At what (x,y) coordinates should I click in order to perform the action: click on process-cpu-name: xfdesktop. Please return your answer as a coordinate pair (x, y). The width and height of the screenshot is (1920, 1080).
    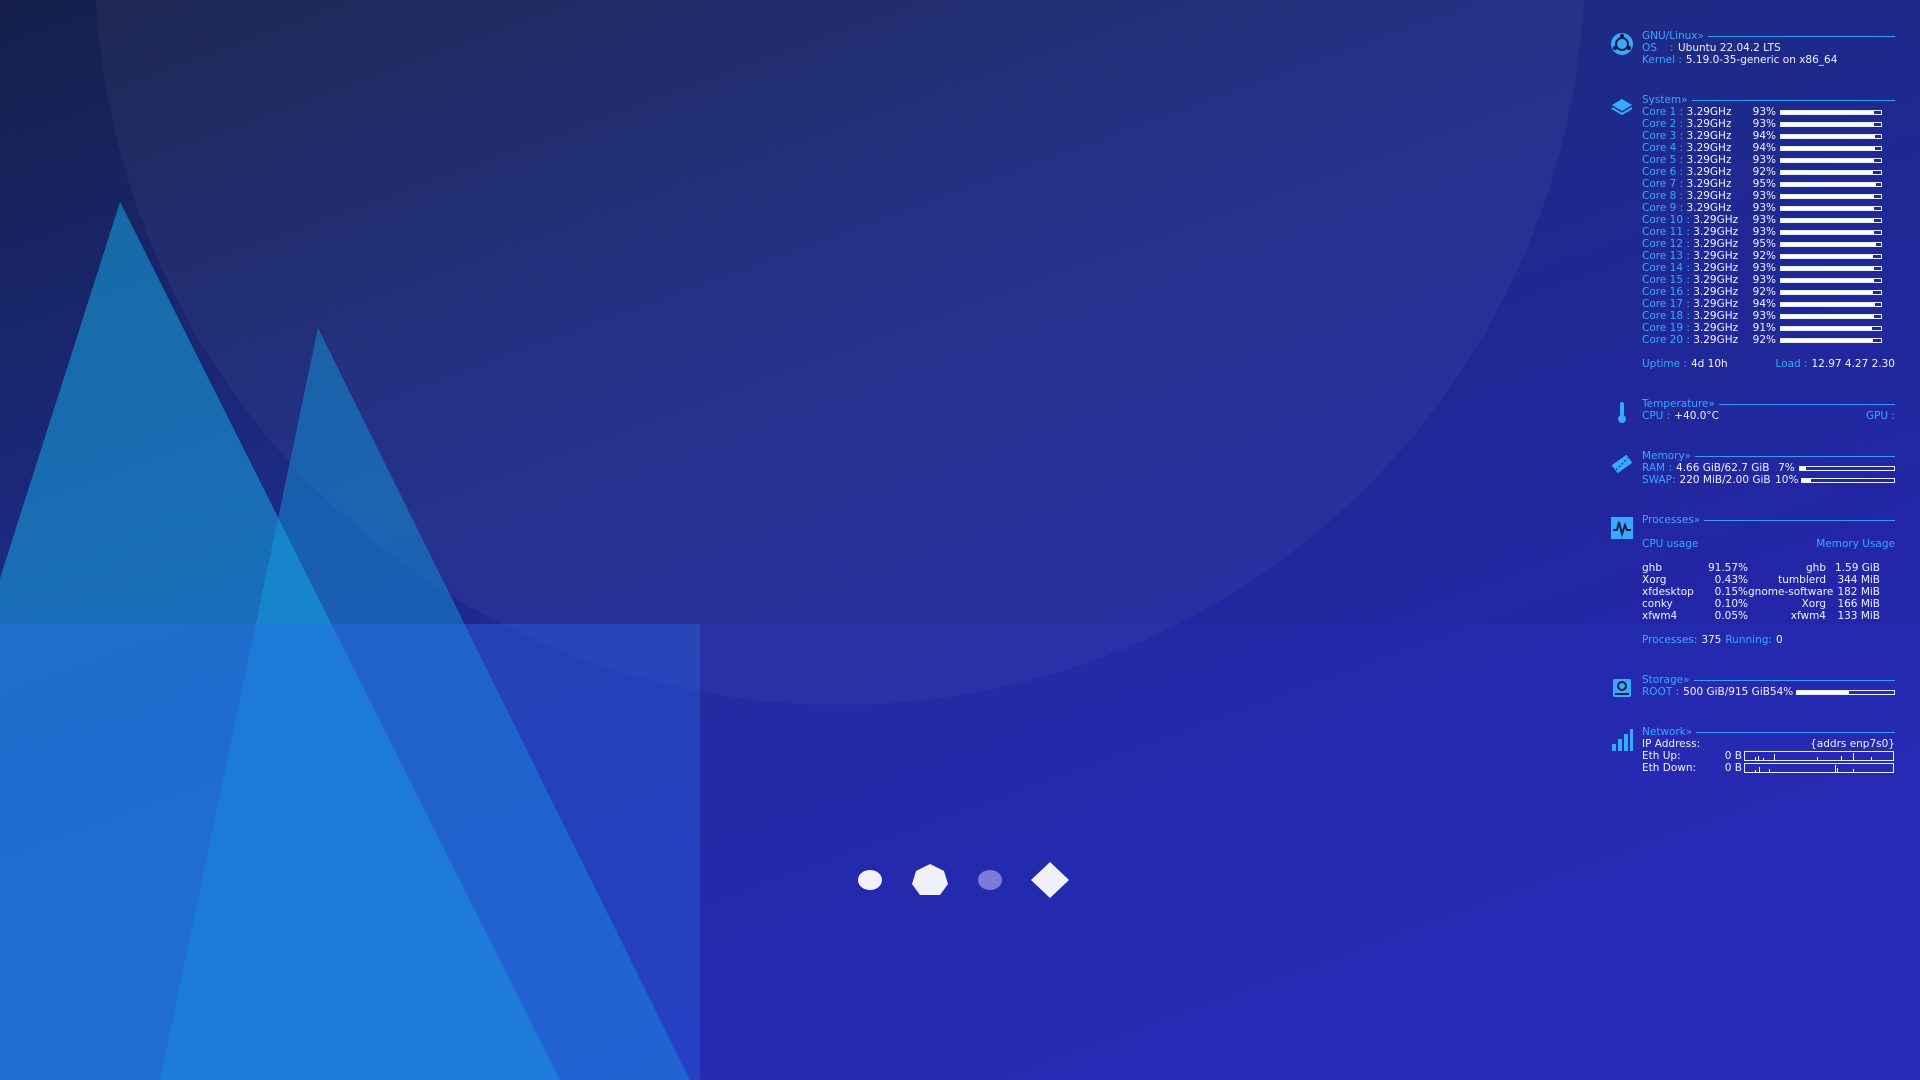
    Looking at the image, I should click on (1668, 592).